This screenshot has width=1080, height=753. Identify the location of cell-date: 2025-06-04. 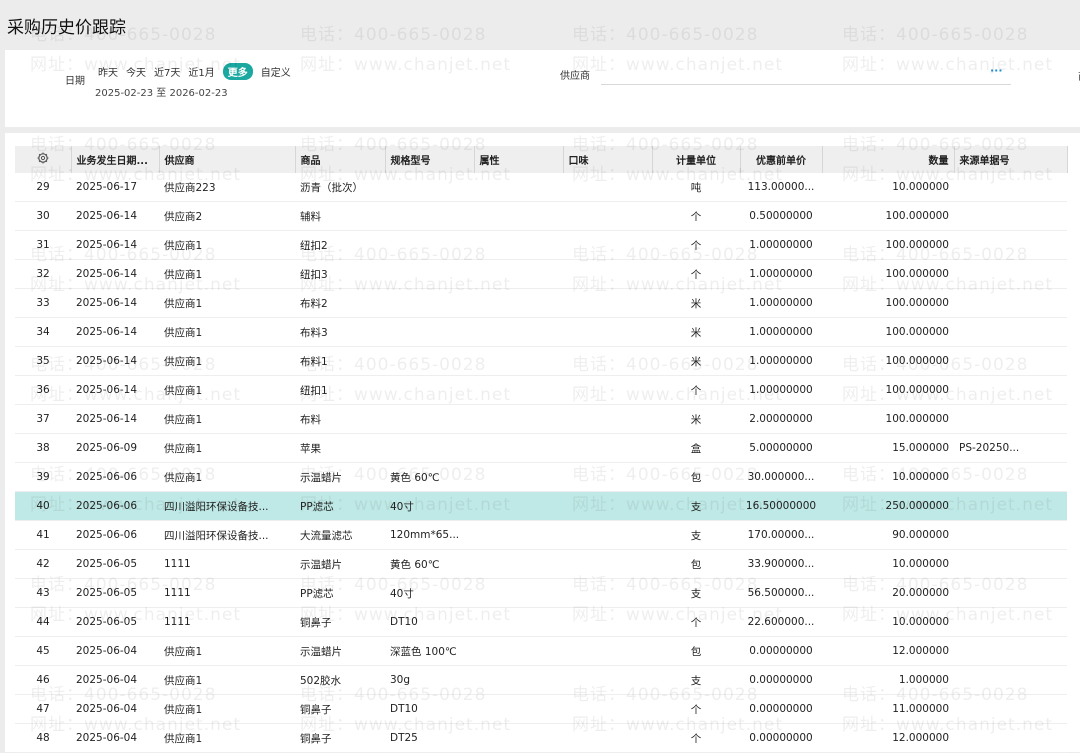
(115, 651).